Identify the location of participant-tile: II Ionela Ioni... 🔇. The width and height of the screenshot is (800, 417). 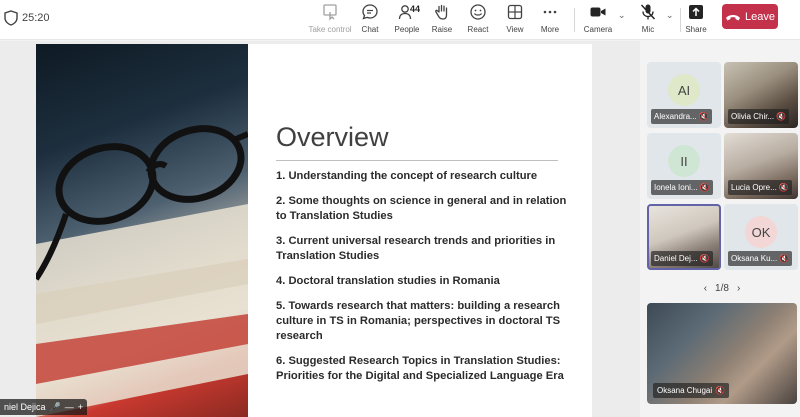
(684, 166).